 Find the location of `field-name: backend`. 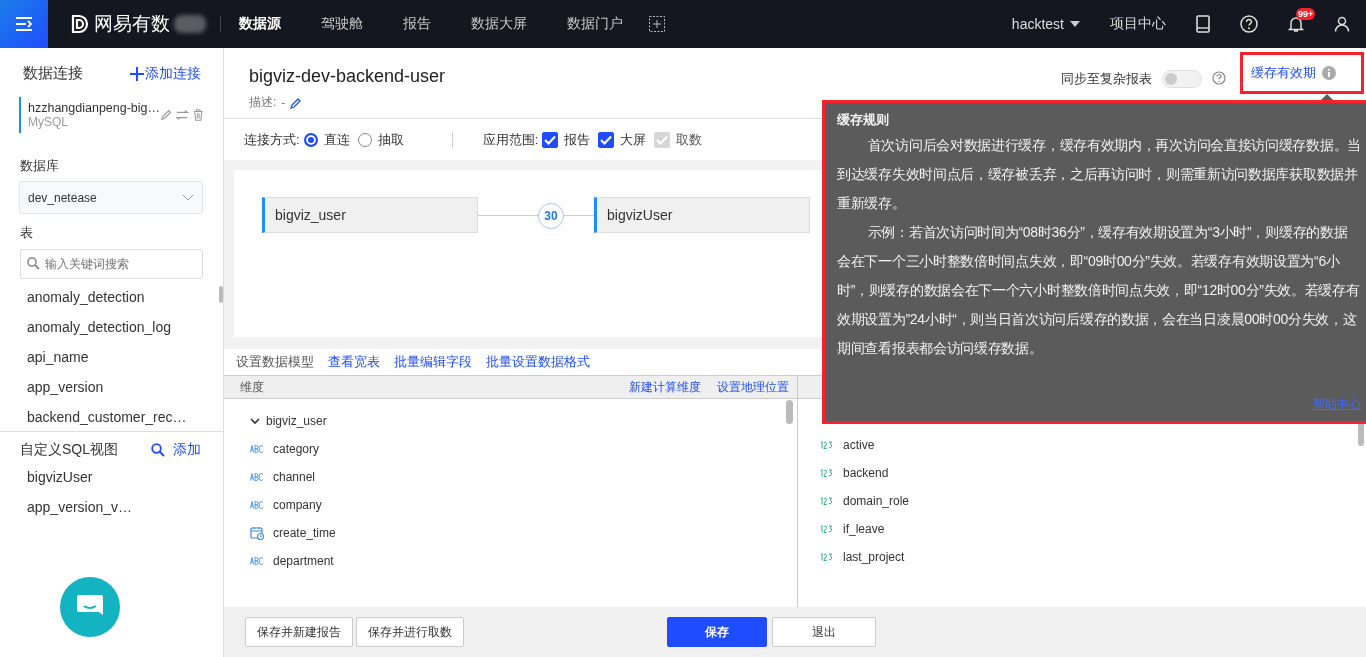

field-name: backend is located at coordinates (866, 473).